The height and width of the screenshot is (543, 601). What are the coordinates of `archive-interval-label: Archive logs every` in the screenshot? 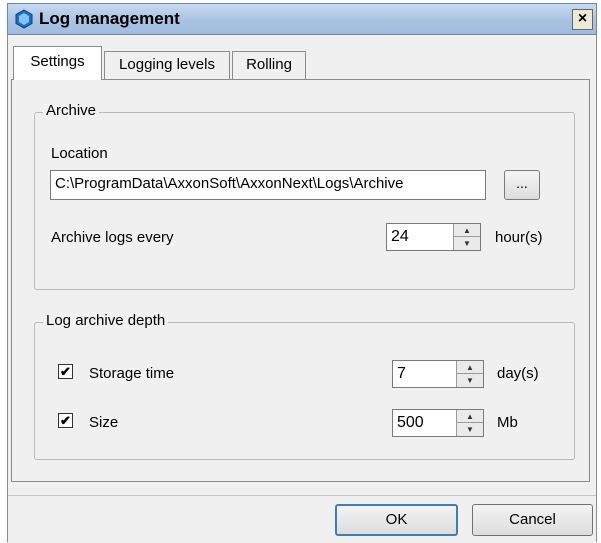 It's located at (112, 237).